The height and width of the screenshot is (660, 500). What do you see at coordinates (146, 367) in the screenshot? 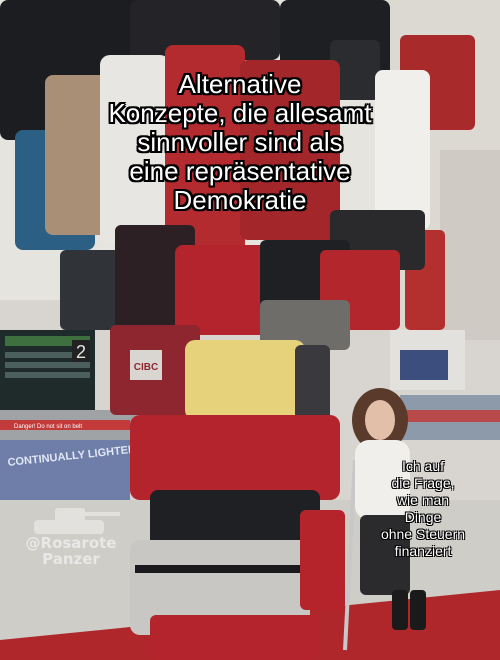
I see `suitcase-brand-label: CIBC` at bounding box center [146, 367].